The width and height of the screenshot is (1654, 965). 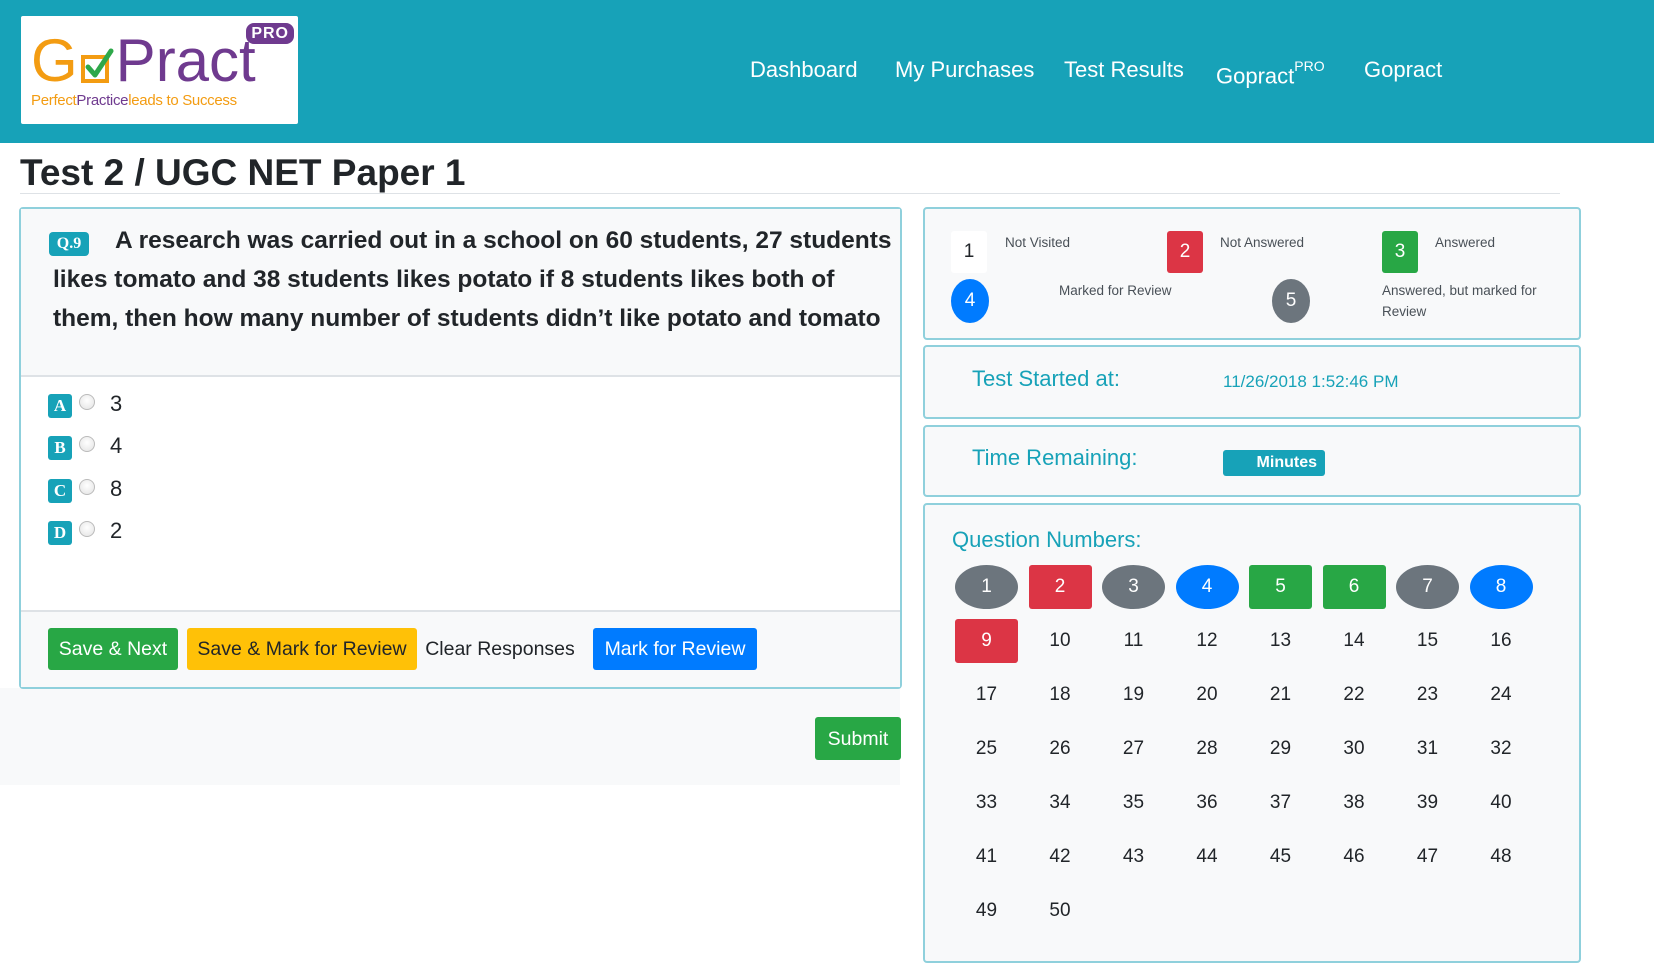 I want to click on save-mark-review-button: Save & Mark for Review, so click(x=302, y=649).